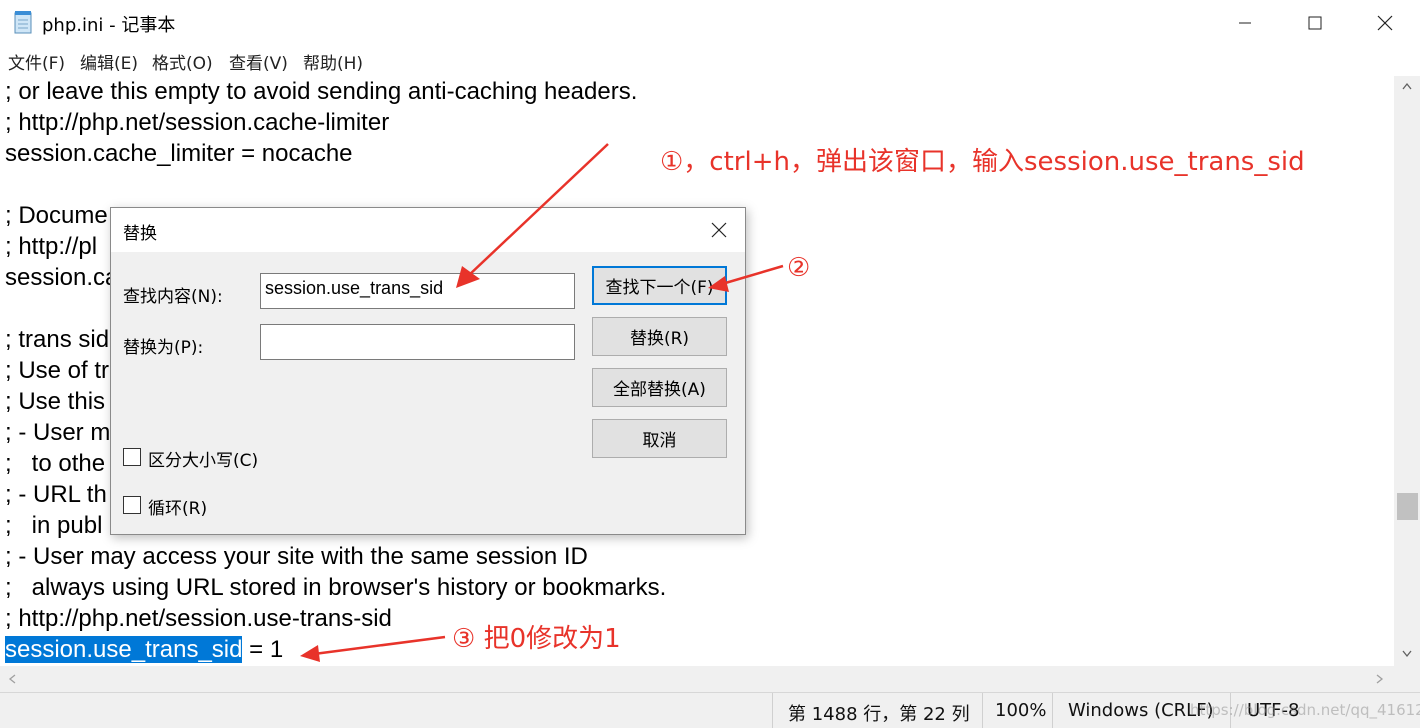 The width and height of the screenshot is (1420, 728). I want to click on menu-bar: 文件(F) 编辑(E) 格式(O) 查看(V) 帮助(H), so click(710, 60).